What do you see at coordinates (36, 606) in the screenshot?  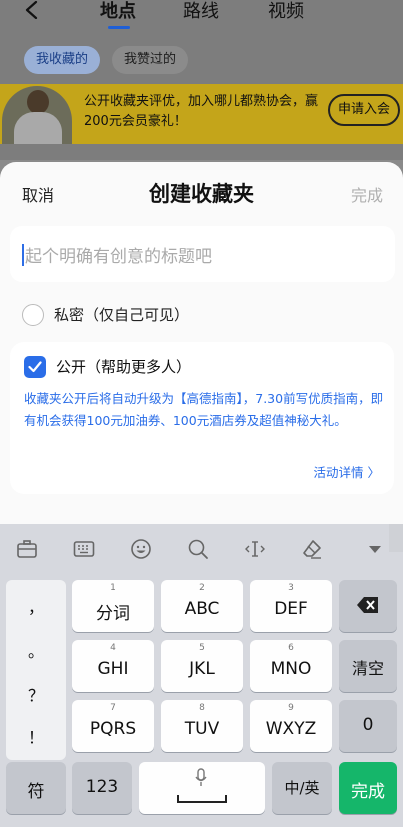 I see `symbol-comma: ，` at bounding box center [36, 606].